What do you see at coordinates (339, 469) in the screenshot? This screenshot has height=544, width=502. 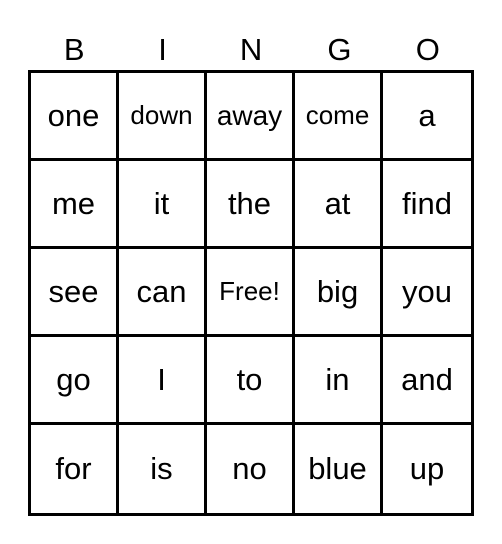 I see `bingo-cell: blue` at bounding box center [339, 469].